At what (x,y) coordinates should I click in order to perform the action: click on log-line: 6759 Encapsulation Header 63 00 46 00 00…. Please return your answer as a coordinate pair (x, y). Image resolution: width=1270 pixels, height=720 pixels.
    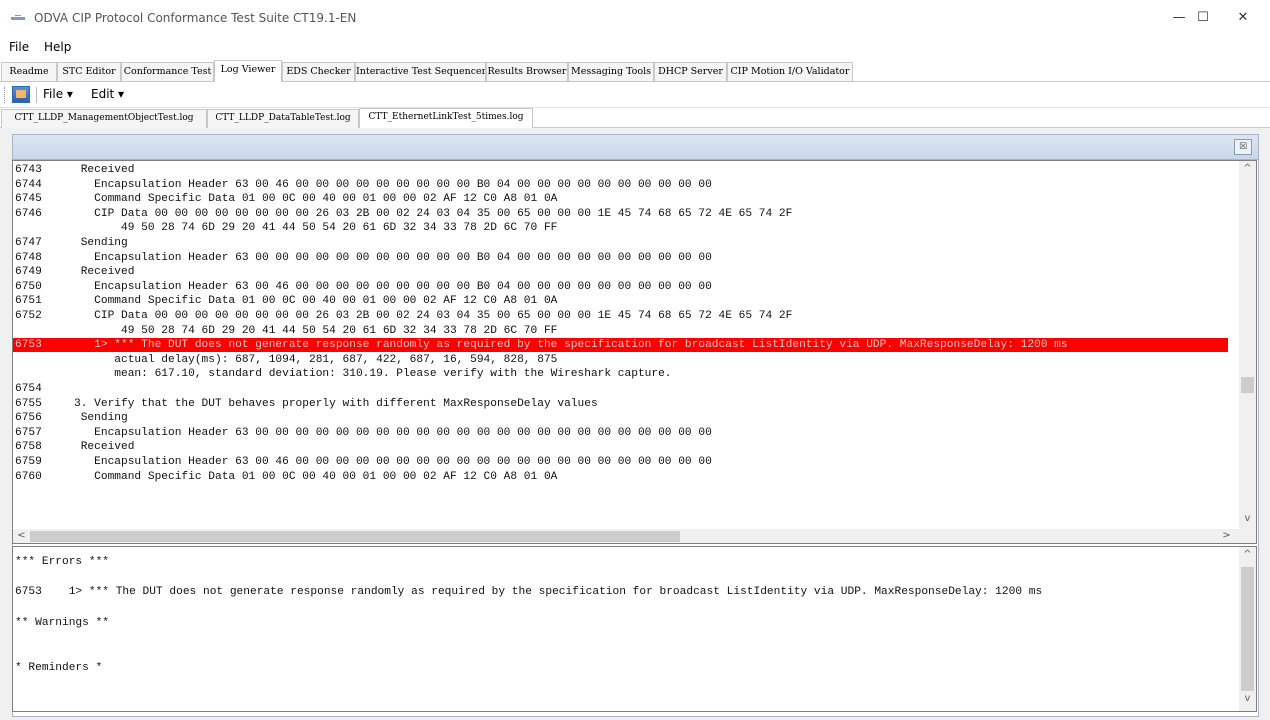
    Looking at the image, I should click on (620, 462).